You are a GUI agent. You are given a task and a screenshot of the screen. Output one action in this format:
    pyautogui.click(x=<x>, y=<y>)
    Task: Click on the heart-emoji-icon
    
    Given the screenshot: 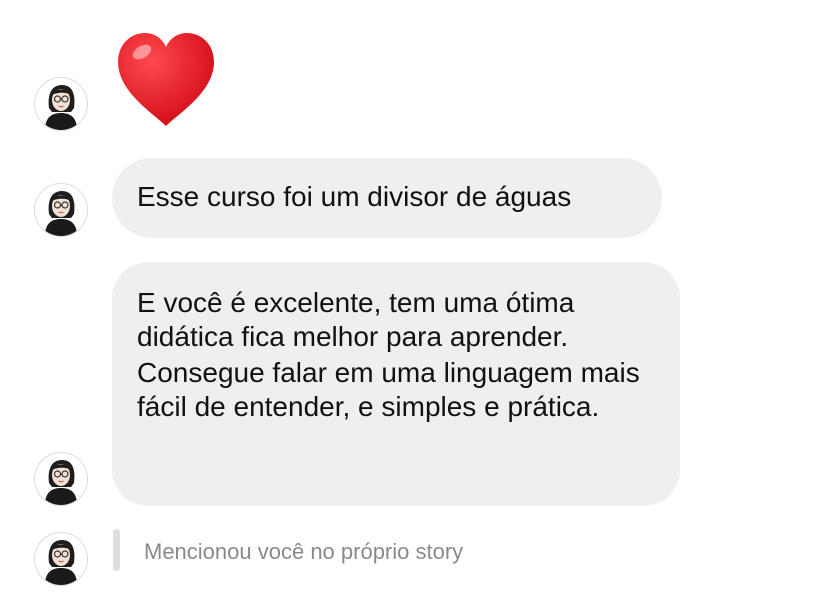 What is the action you would take?
    pyautogui.click(x=166, y=80)
    